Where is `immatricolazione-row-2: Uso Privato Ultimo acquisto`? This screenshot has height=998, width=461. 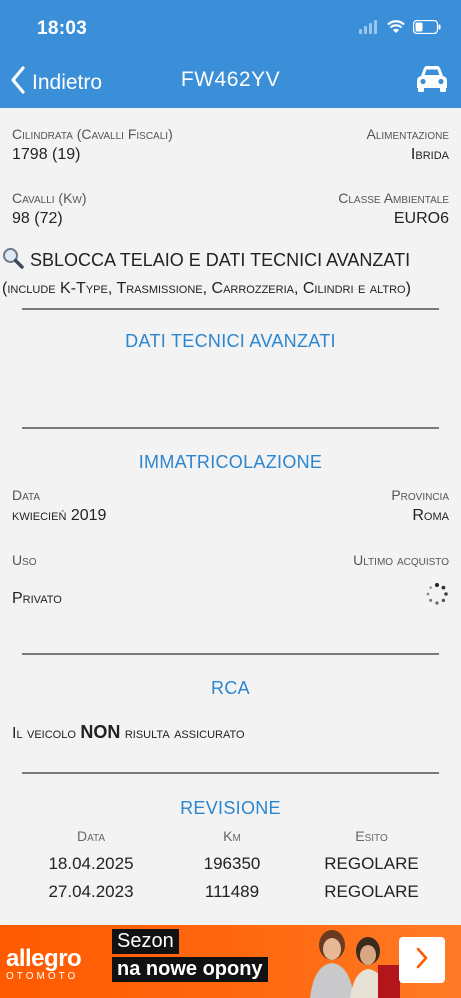
immatricolazione-row-2: Uso Privato Ultimo acquisto is located at coordinates (230, 580).